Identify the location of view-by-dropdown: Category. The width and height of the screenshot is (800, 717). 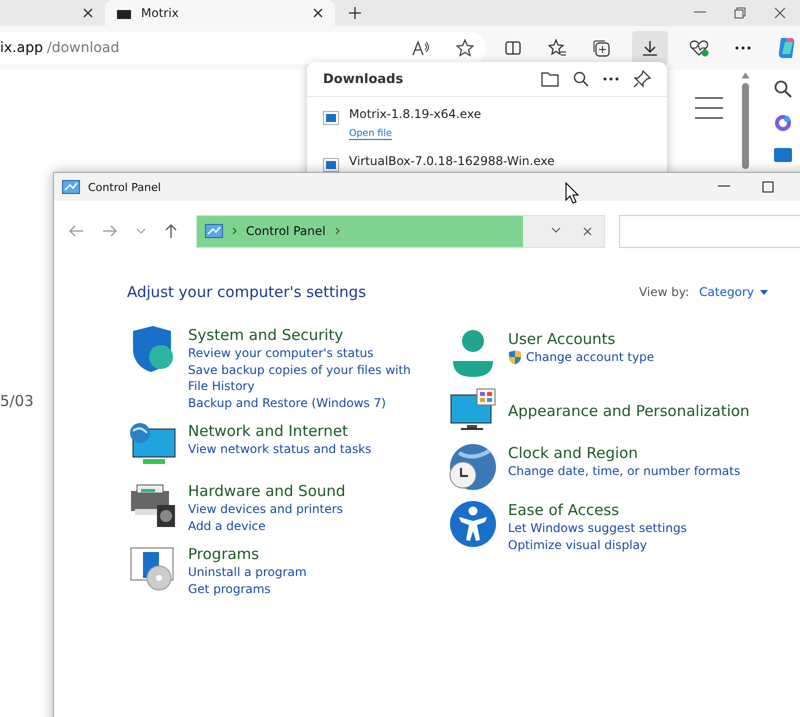
(733, 292).